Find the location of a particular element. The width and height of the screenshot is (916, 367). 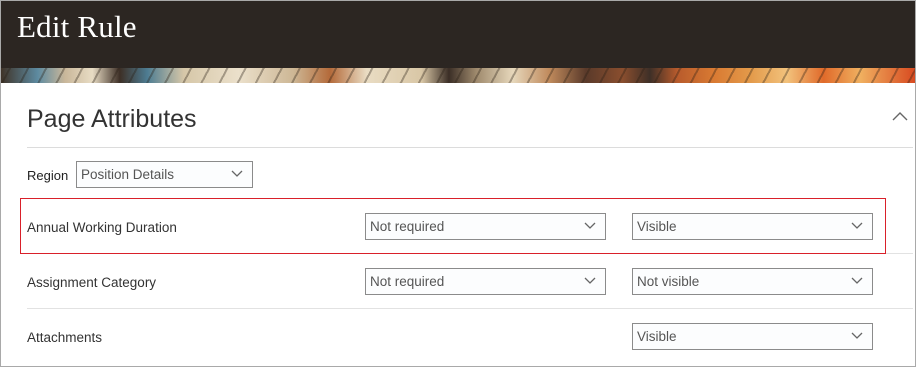

visibility-select-value: Not visible is located at coordinates (668, 281).